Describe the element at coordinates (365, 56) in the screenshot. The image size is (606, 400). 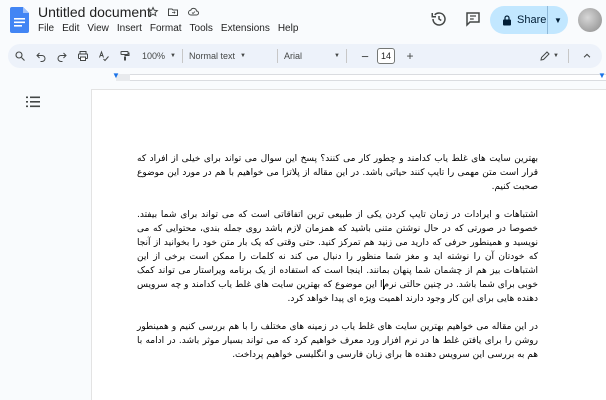
I see `decrease-font-size-icon: −` at that location.